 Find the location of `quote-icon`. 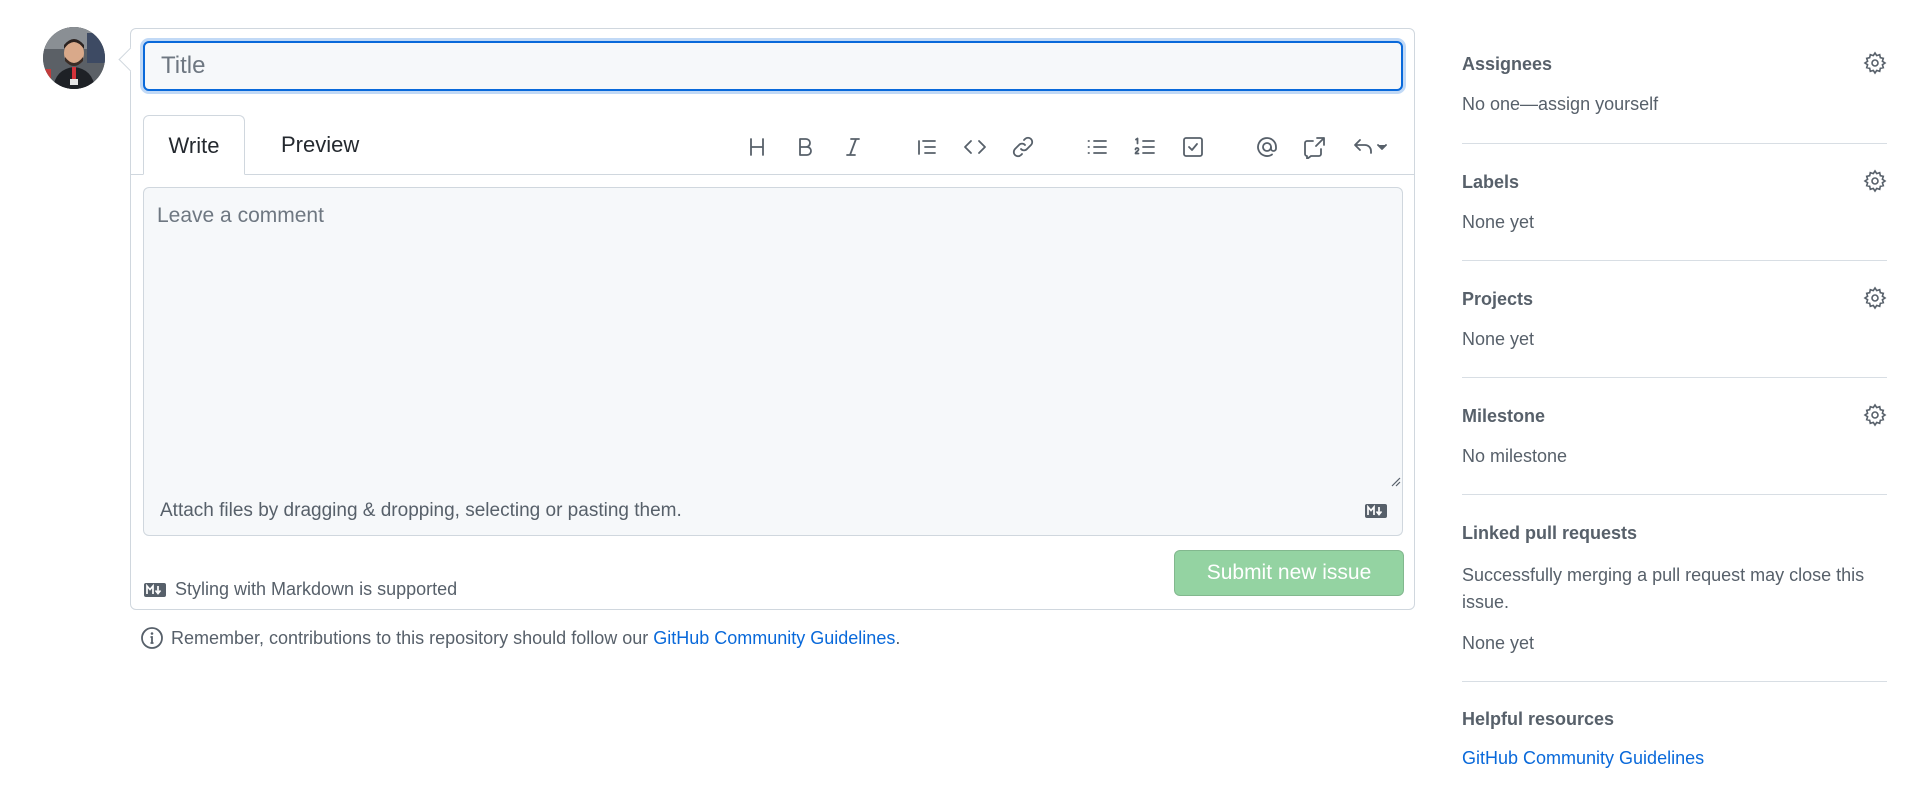

quote-icon is located at coordinates (927, 147).